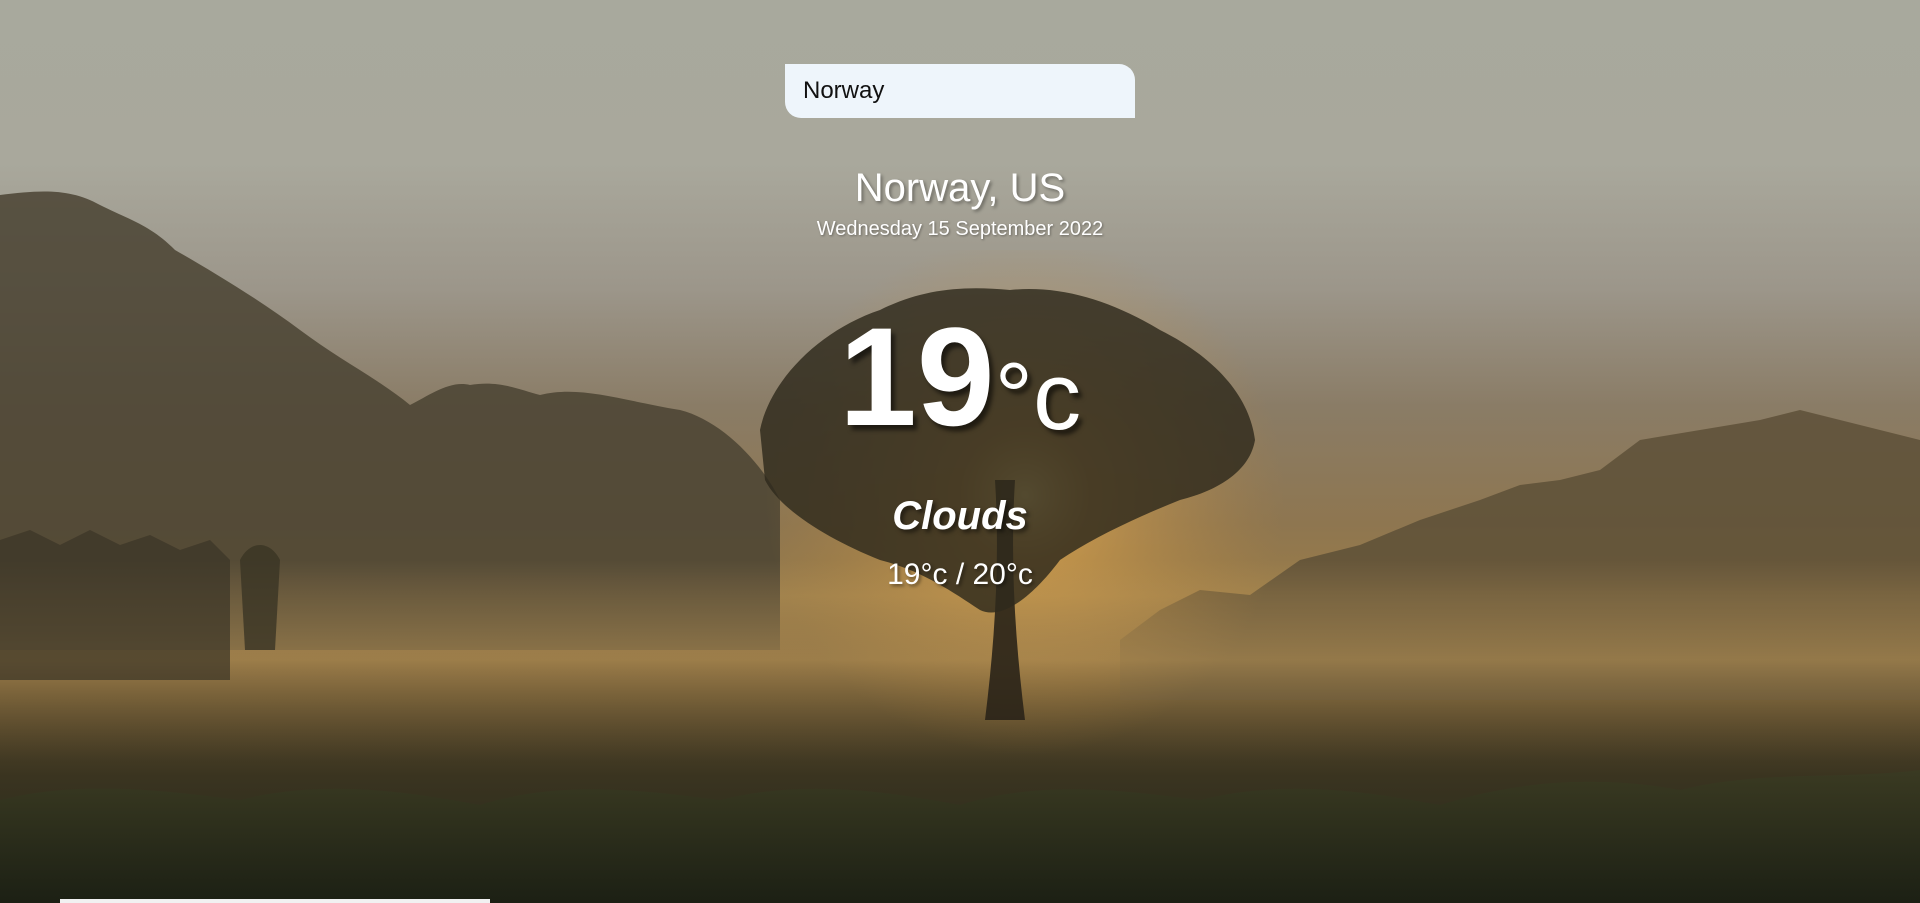 The image size is (1920, 903). What do you see at coordinates (960, 516) in the screenshot?
I see `weather-condition: Clouds` at bounding box center [960, 516].